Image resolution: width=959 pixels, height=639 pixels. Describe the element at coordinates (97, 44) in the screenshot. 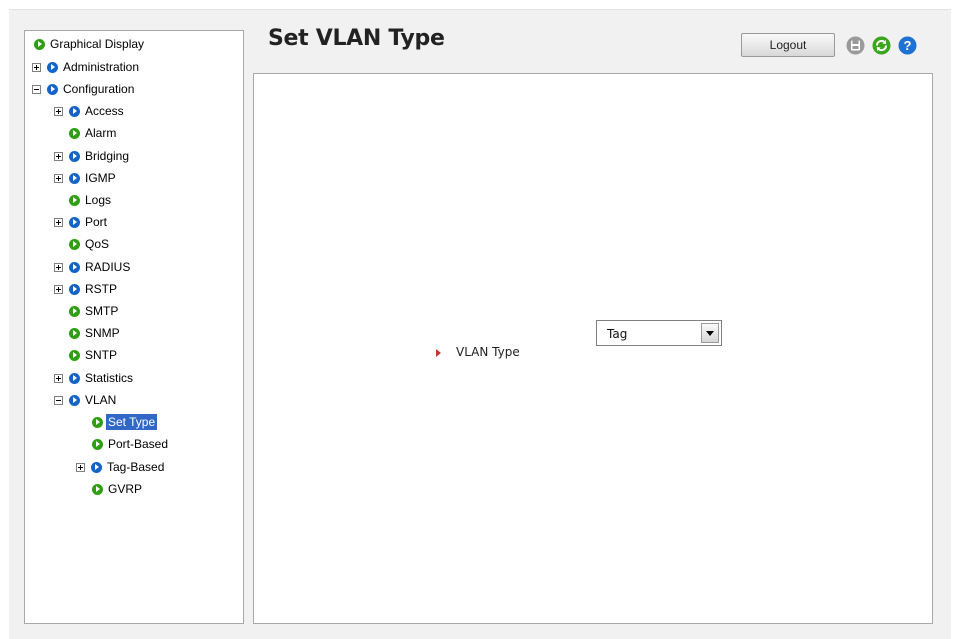

I see `tree-item-label: Graphical Display` at that location.